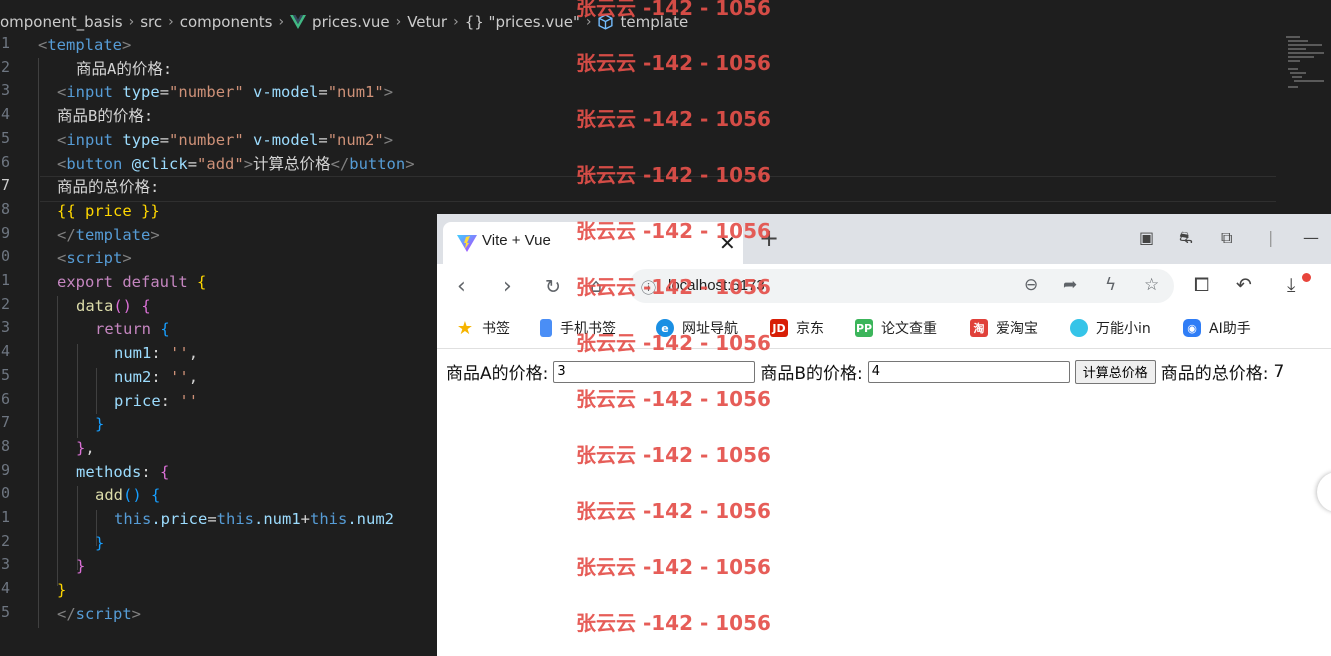 The width and height of the screenshot is (1331, 656). Describe the element at coordinates (979, 328) in the screenshot. I see `taobao-icon: 淘` at that location.